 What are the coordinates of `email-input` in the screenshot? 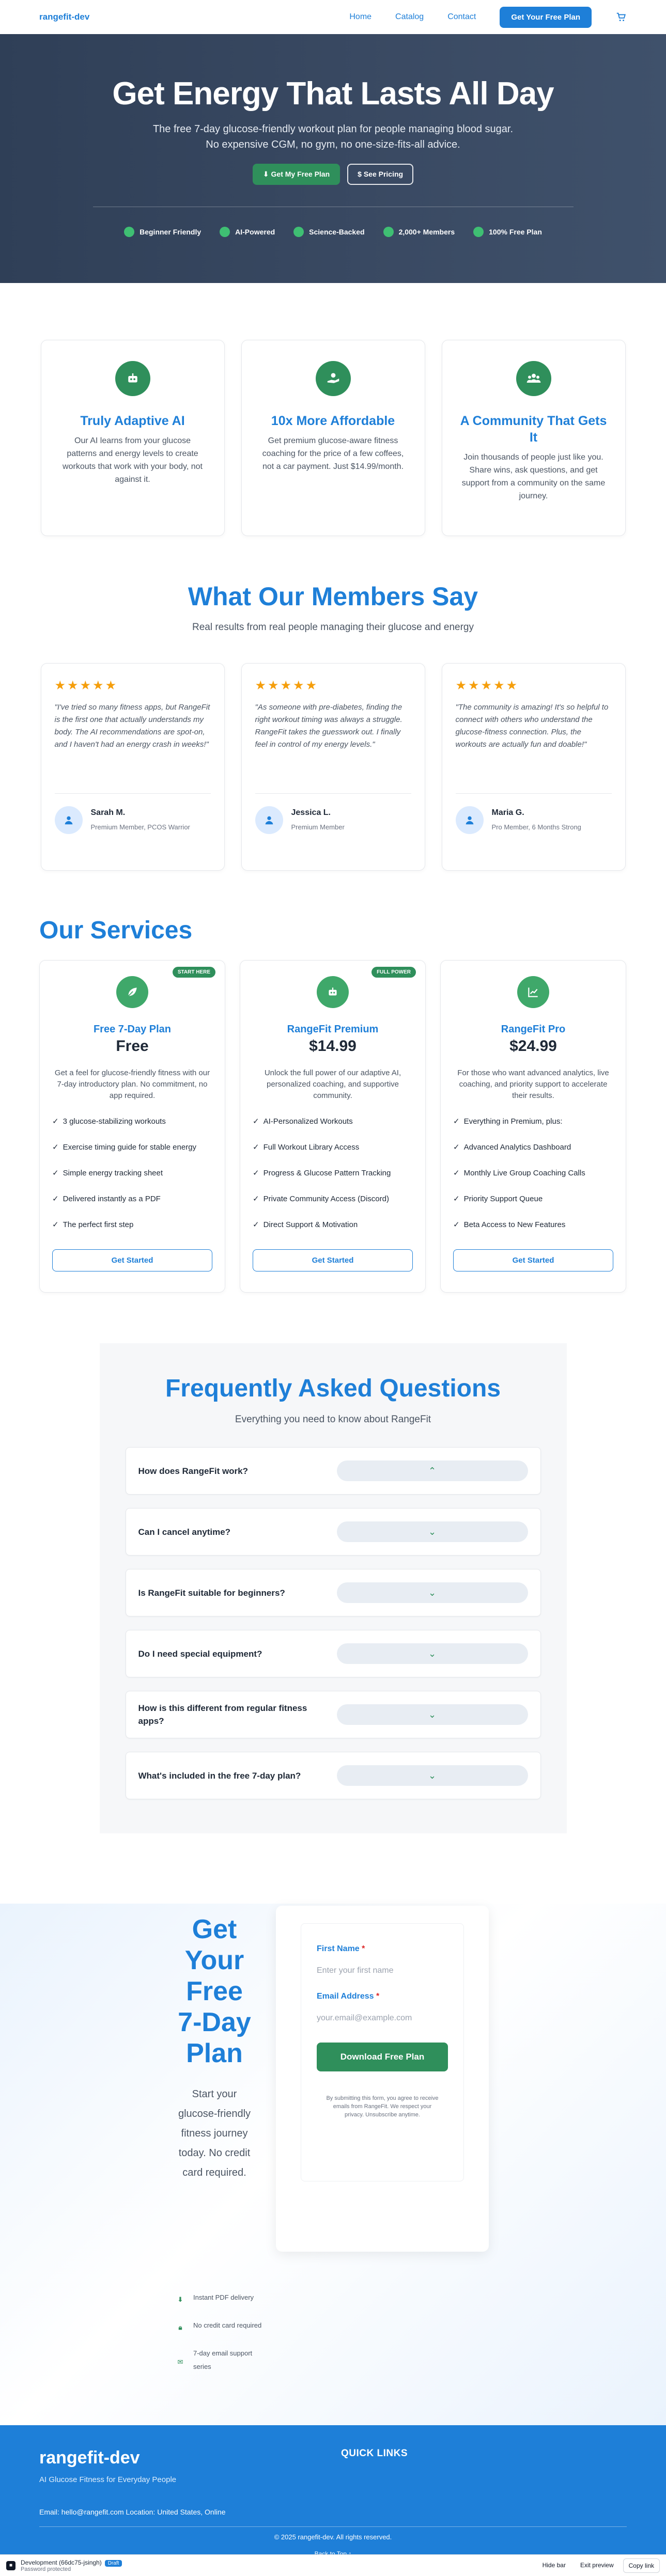 It's located at (383, 2020).